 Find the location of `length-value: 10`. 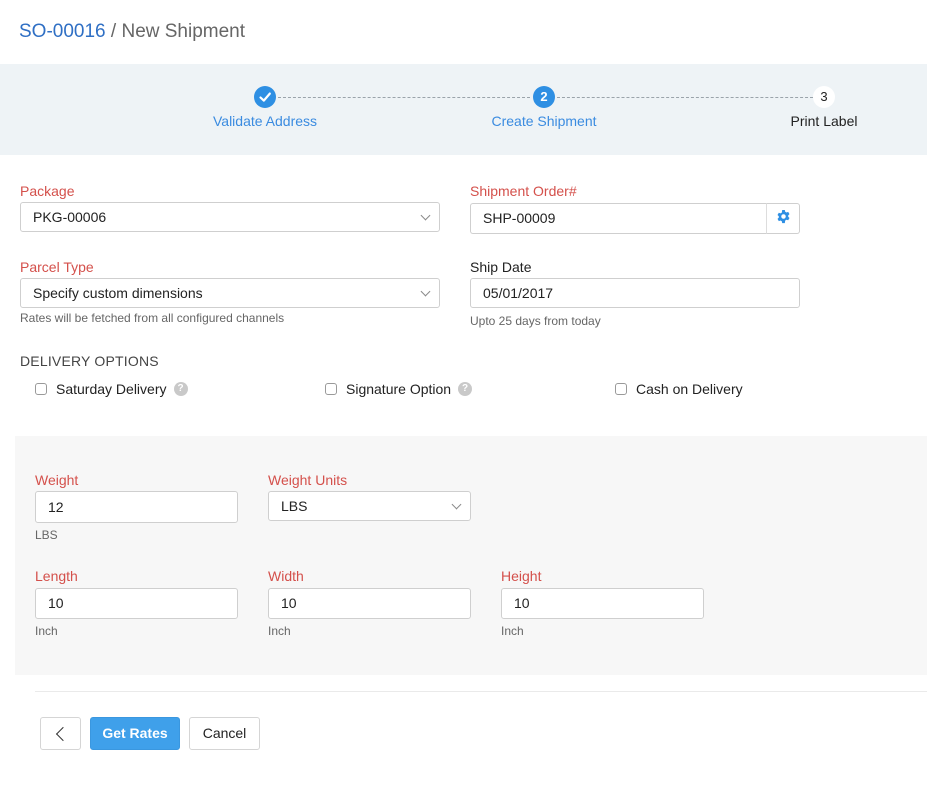

length-value: 10 is located at coordinates (56, 603).